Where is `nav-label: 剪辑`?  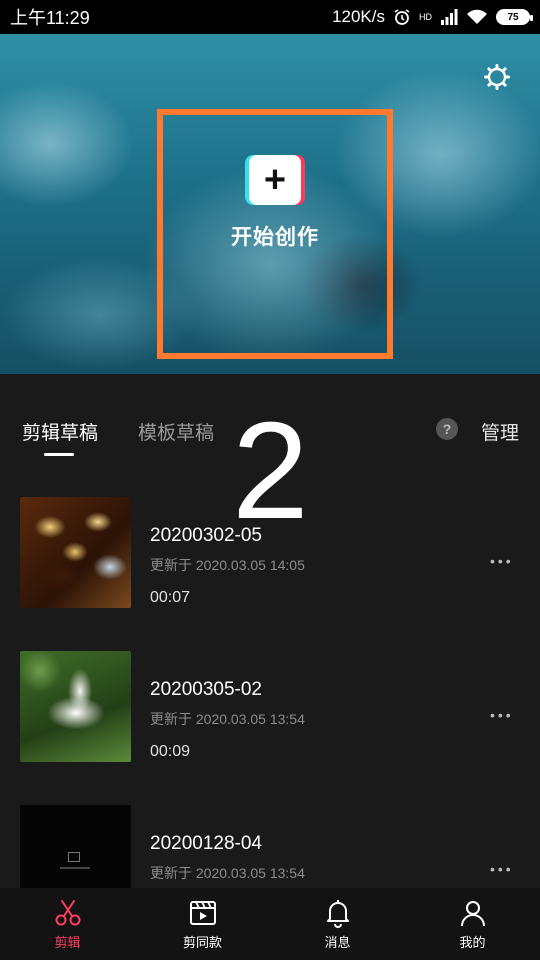 nav-label: 剪辑 is located at coordinates (67, 942).